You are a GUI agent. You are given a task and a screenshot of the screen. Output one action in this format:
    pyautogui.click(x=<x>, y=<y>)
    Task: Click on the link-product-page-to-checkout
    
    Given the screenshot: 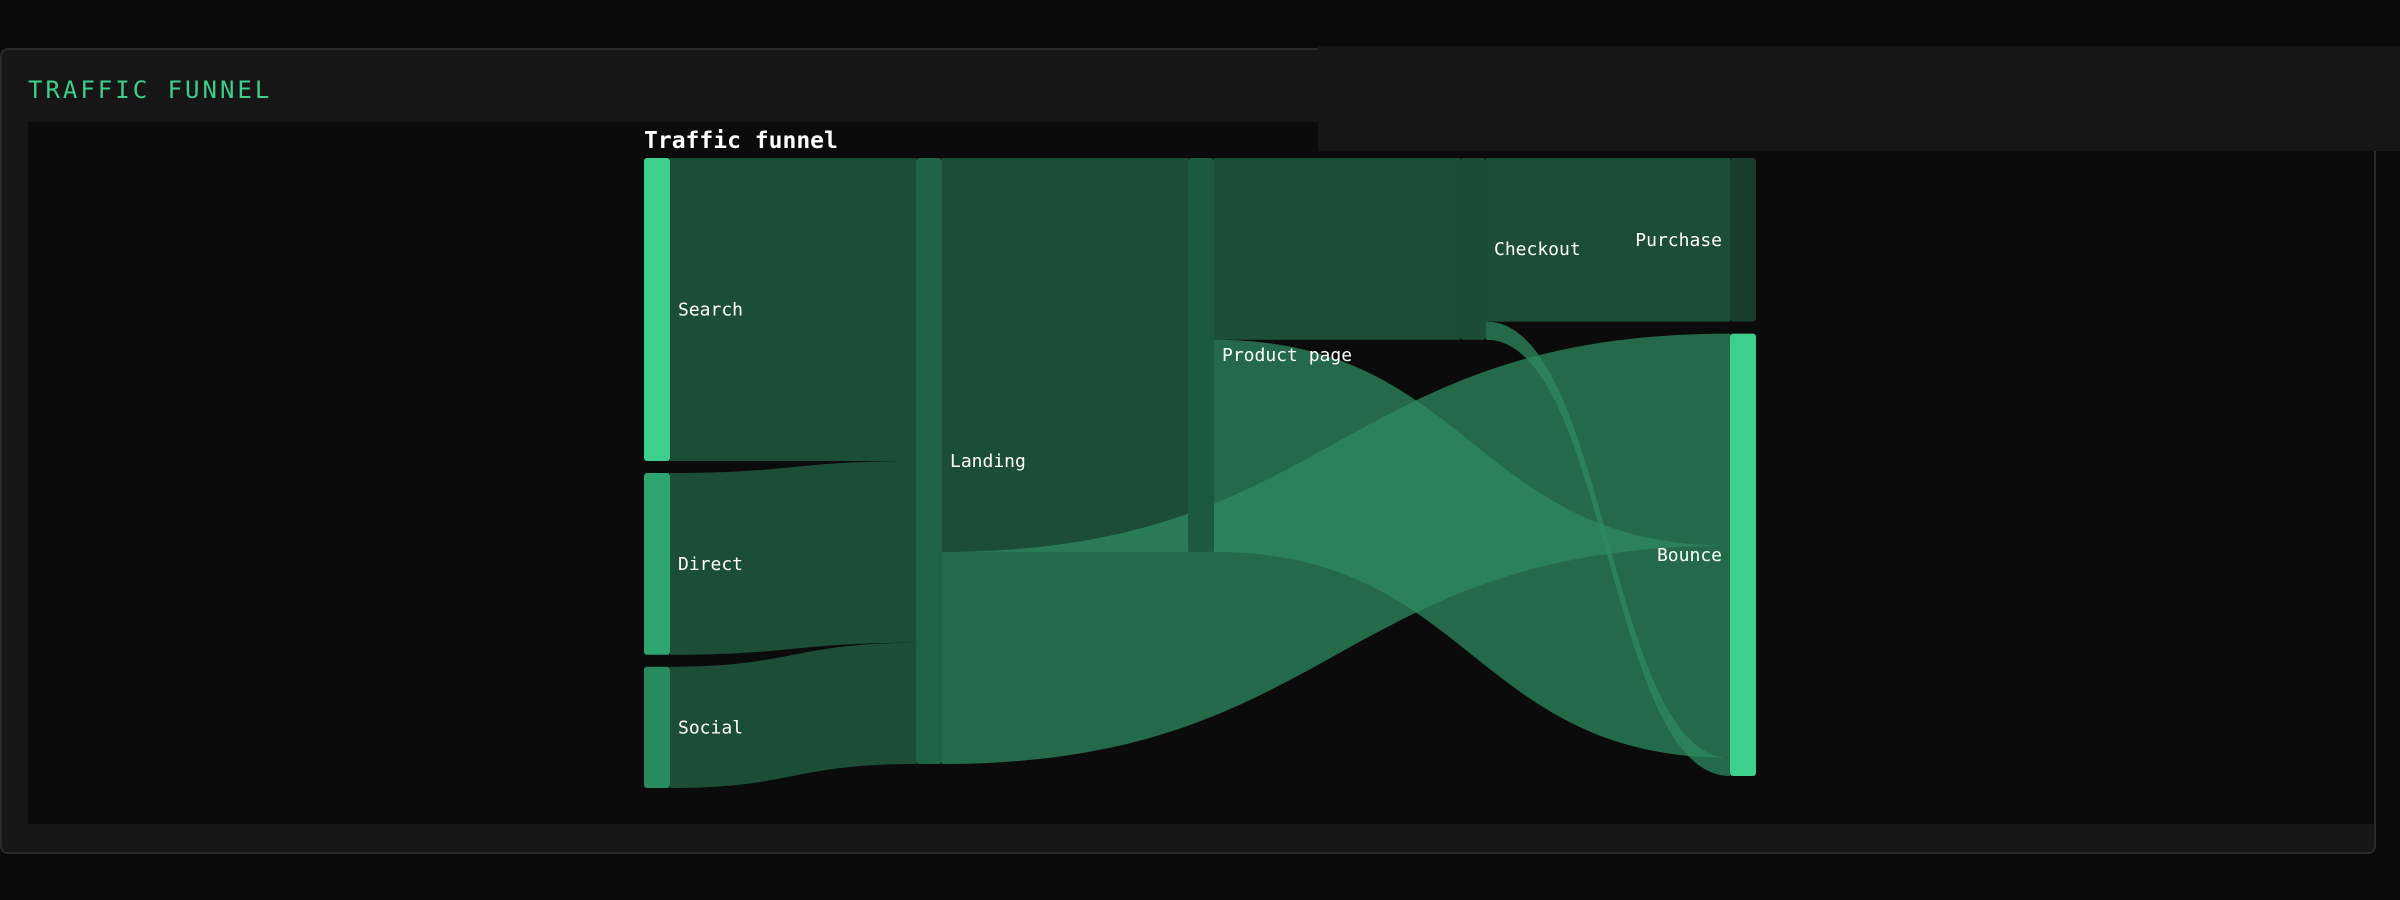 What is the action you would take?
    pyautogui.click(x=1337, y=249)
    